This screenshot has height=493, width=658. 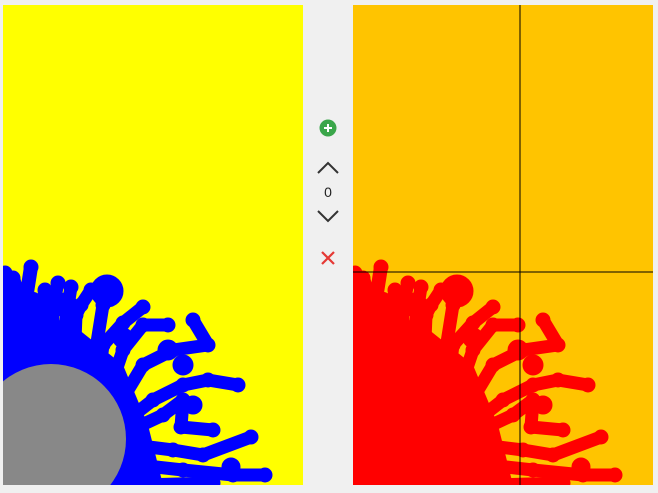 I want to click on up-button, so click(x=328, y=168).